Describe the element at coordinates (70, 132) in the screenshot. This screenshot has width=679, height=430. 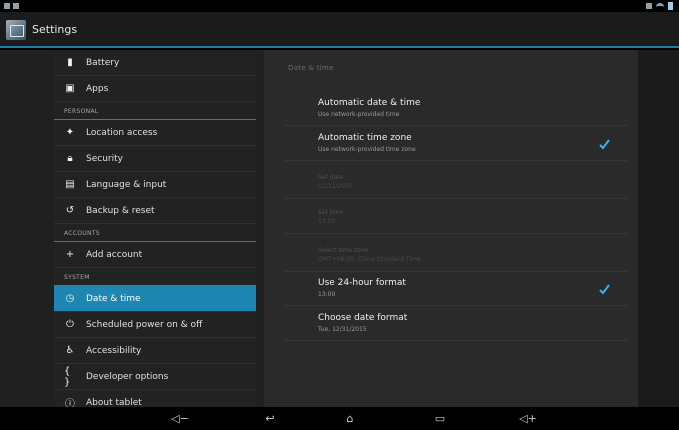
I see `location-icon: ✦` at that location.